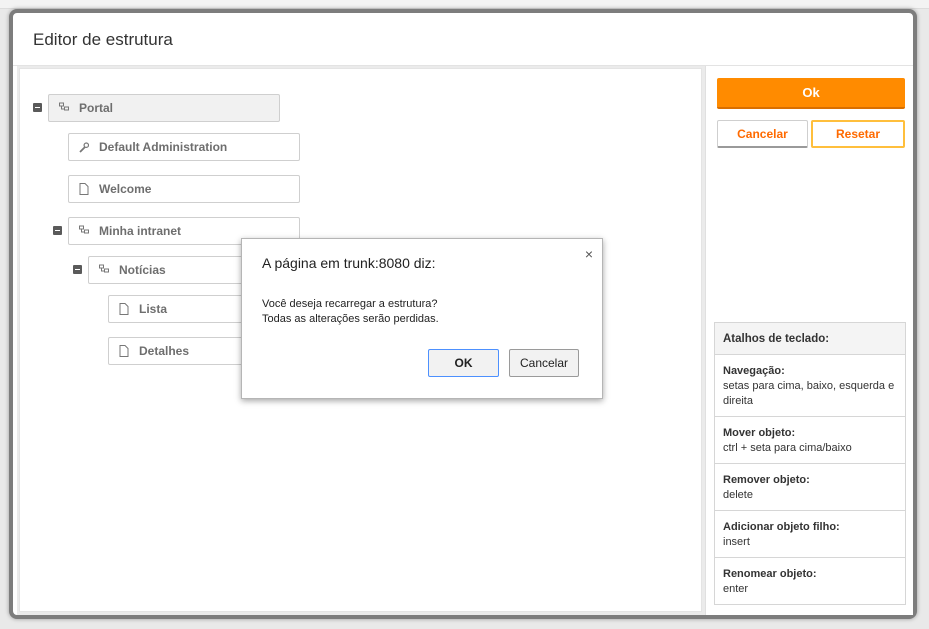 The width and height of the screenshot is (929, 629). Describe the element at coordinates (754, 371) in the screenshot. I see `shortcut-title: Navegação:` at that location.